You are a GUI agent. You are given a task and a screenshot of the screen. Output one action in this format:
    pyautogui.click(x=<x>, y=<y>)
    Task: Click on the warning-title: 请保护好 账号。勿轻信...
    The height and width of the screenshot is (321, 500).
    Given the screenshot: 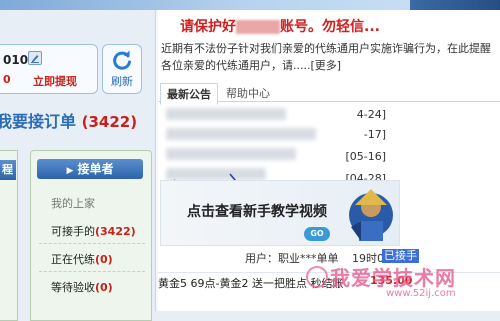 What is the action you would take?
    pyautogui.click(x=280, y=26)
    